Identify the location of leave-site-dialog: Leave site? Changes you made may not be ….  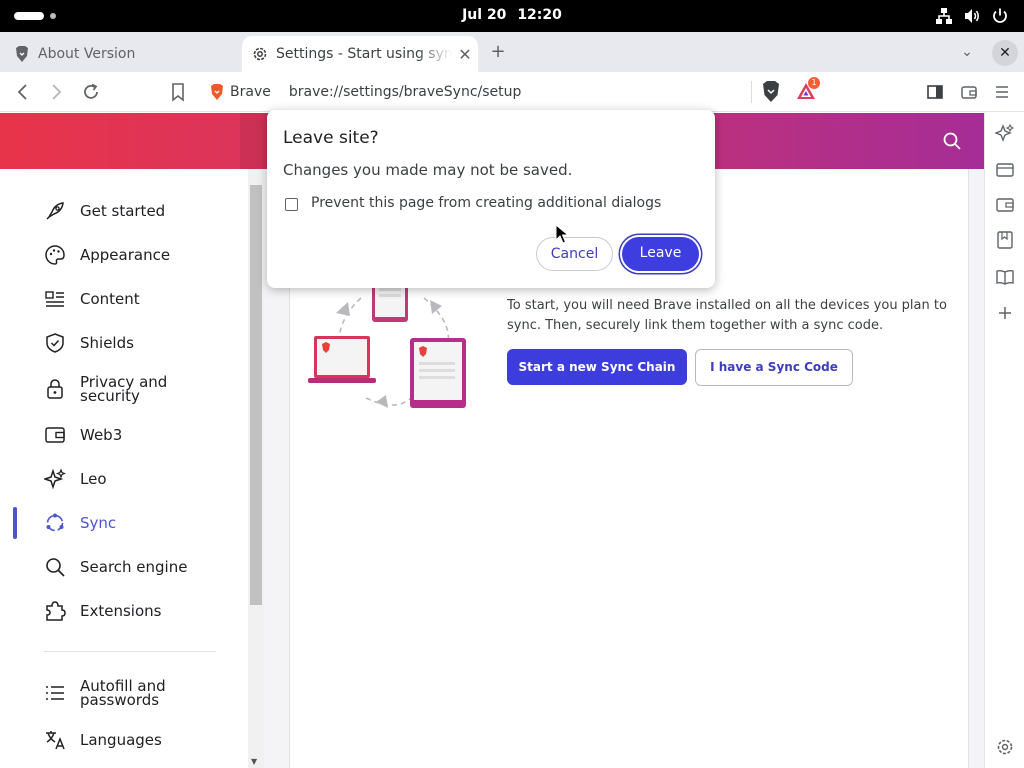
(491, 199).